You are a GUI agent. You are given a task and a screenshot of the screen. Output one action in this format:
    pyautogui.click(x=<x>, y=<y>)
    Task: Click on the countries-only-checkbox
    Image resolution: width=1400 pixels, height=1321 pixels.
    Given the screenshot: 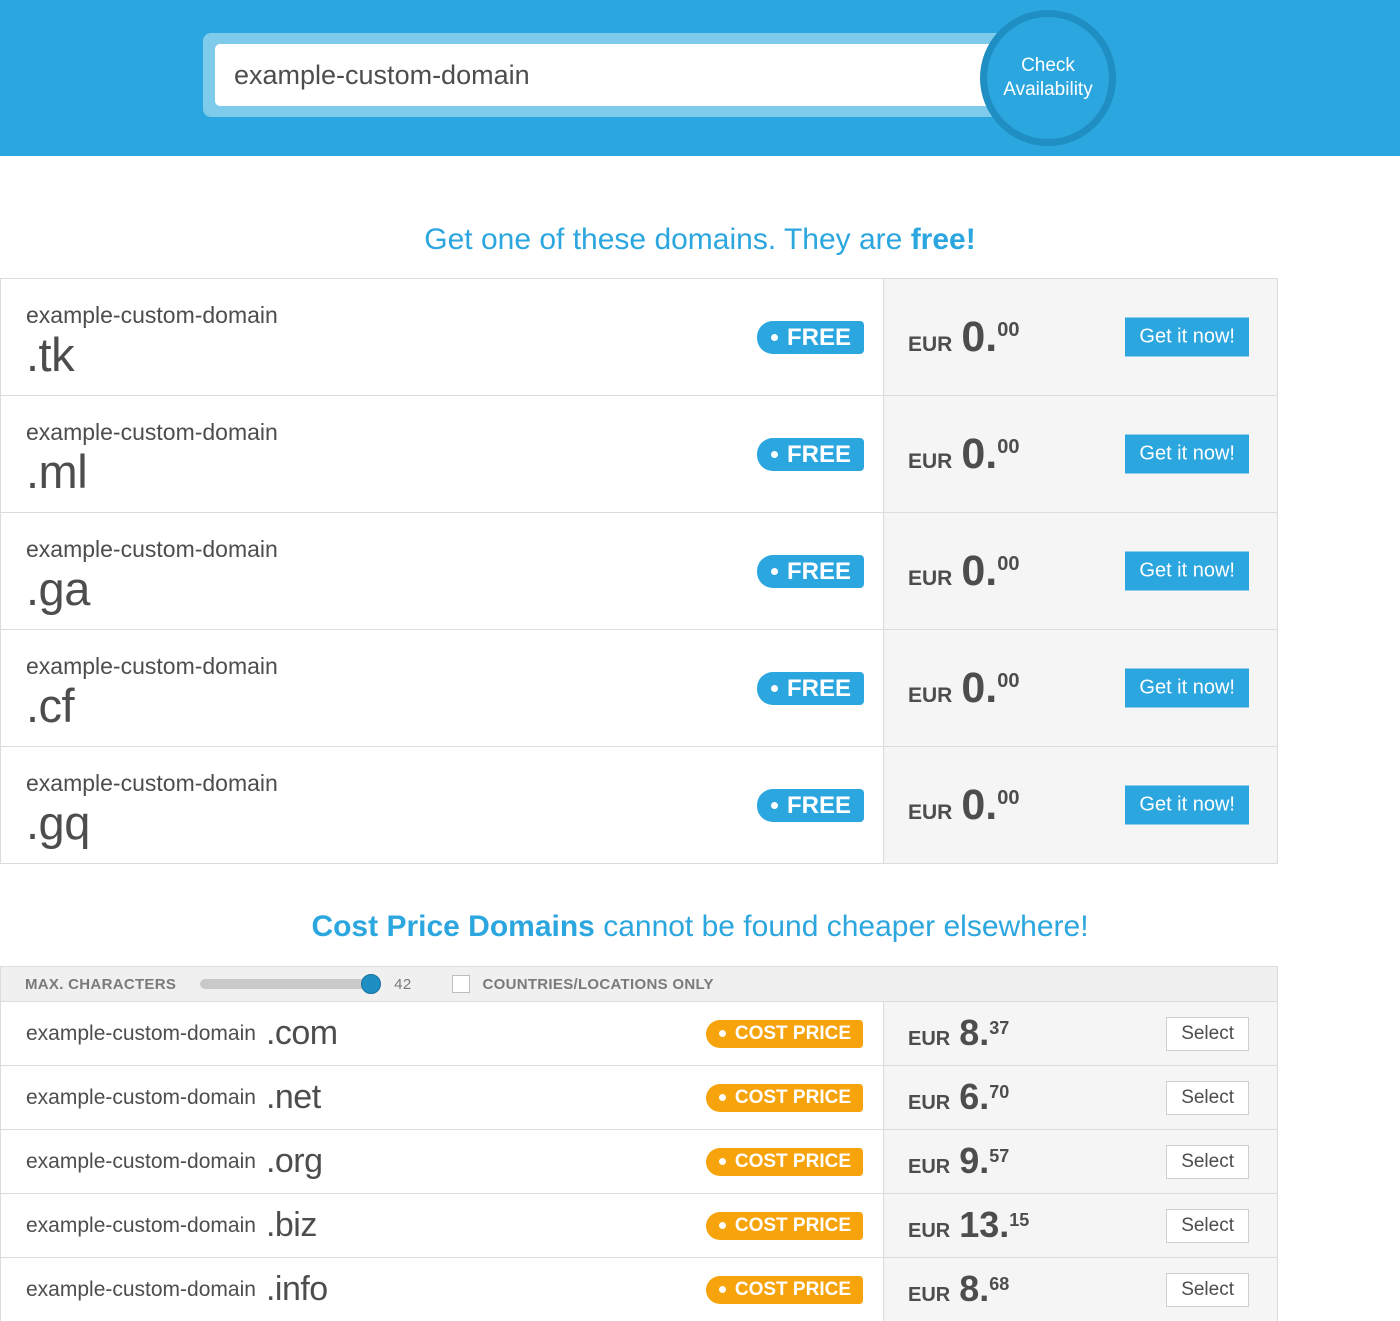 What is the action you would take?
    pyautogui.click(x=461, y=984)
    